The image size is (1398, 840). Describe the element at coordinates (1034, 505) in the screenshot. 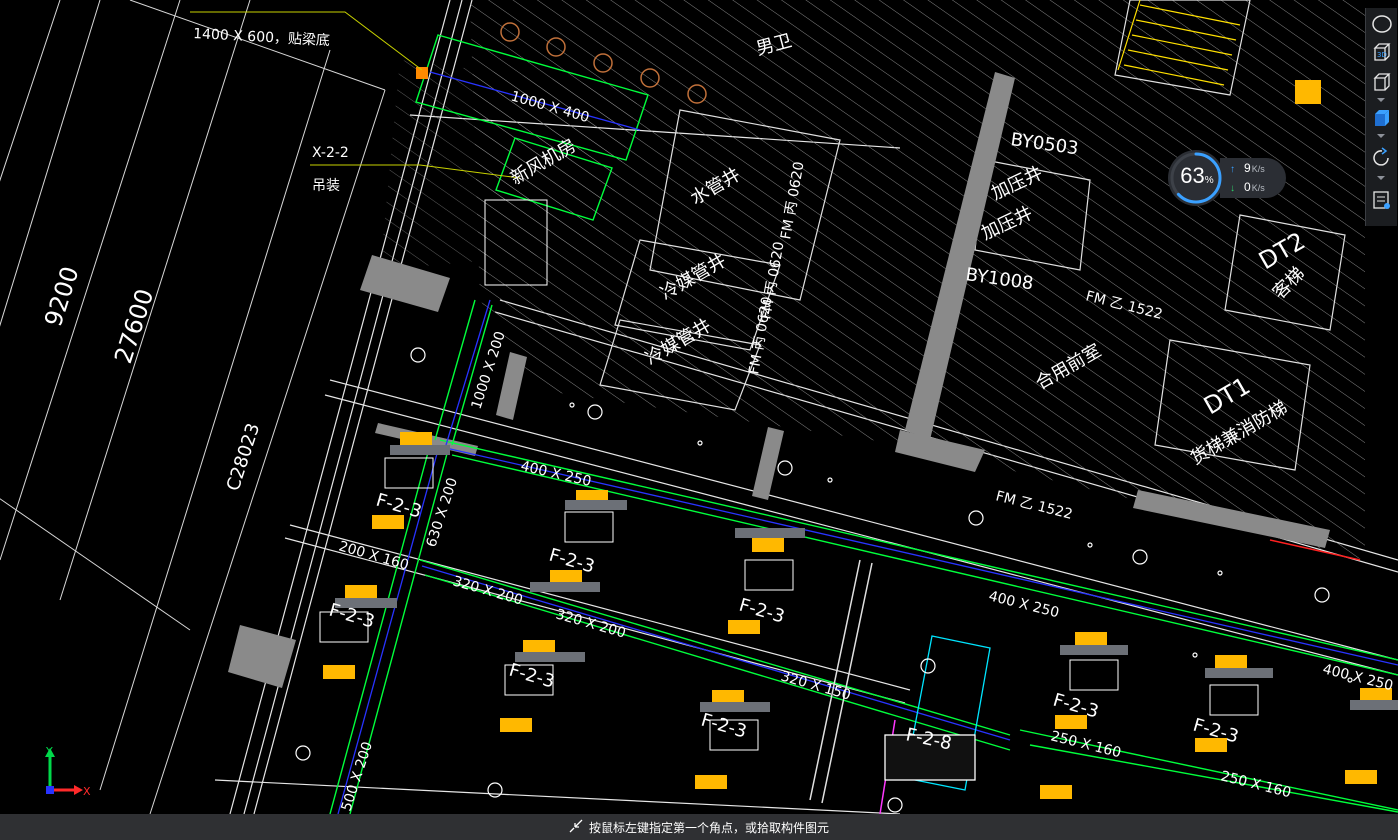

I see `room-label: FM 乙 1522` at that location.